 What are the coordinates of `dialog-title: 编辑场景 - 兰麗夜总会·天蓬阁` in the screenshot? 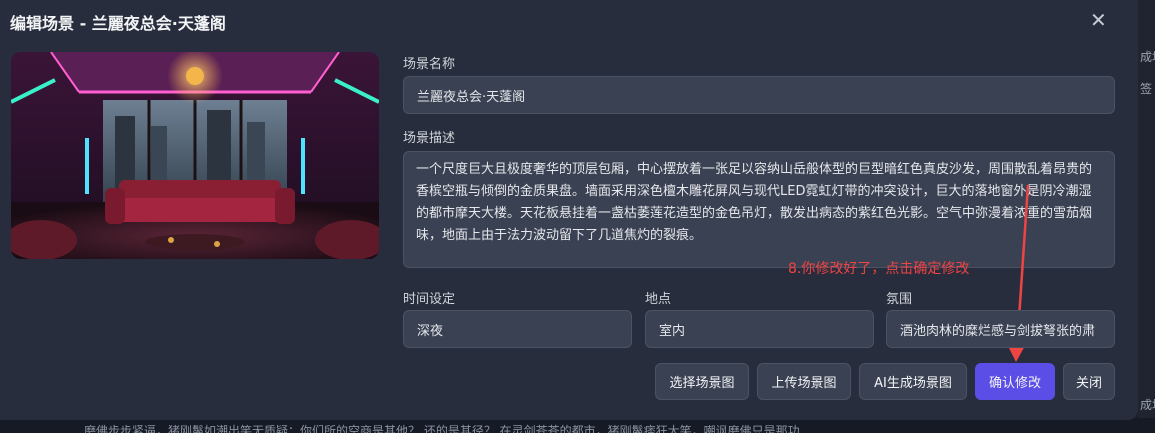 It's located at (118, 23).